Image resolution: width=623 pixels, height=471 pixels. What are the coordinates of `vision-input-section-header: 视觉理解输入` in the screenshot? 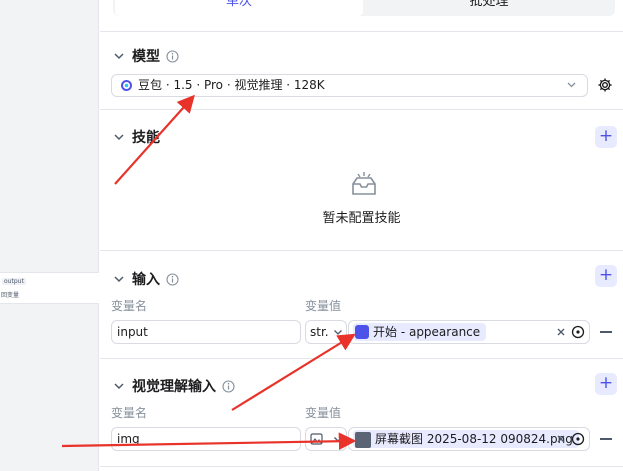 It's located at (173, 386).